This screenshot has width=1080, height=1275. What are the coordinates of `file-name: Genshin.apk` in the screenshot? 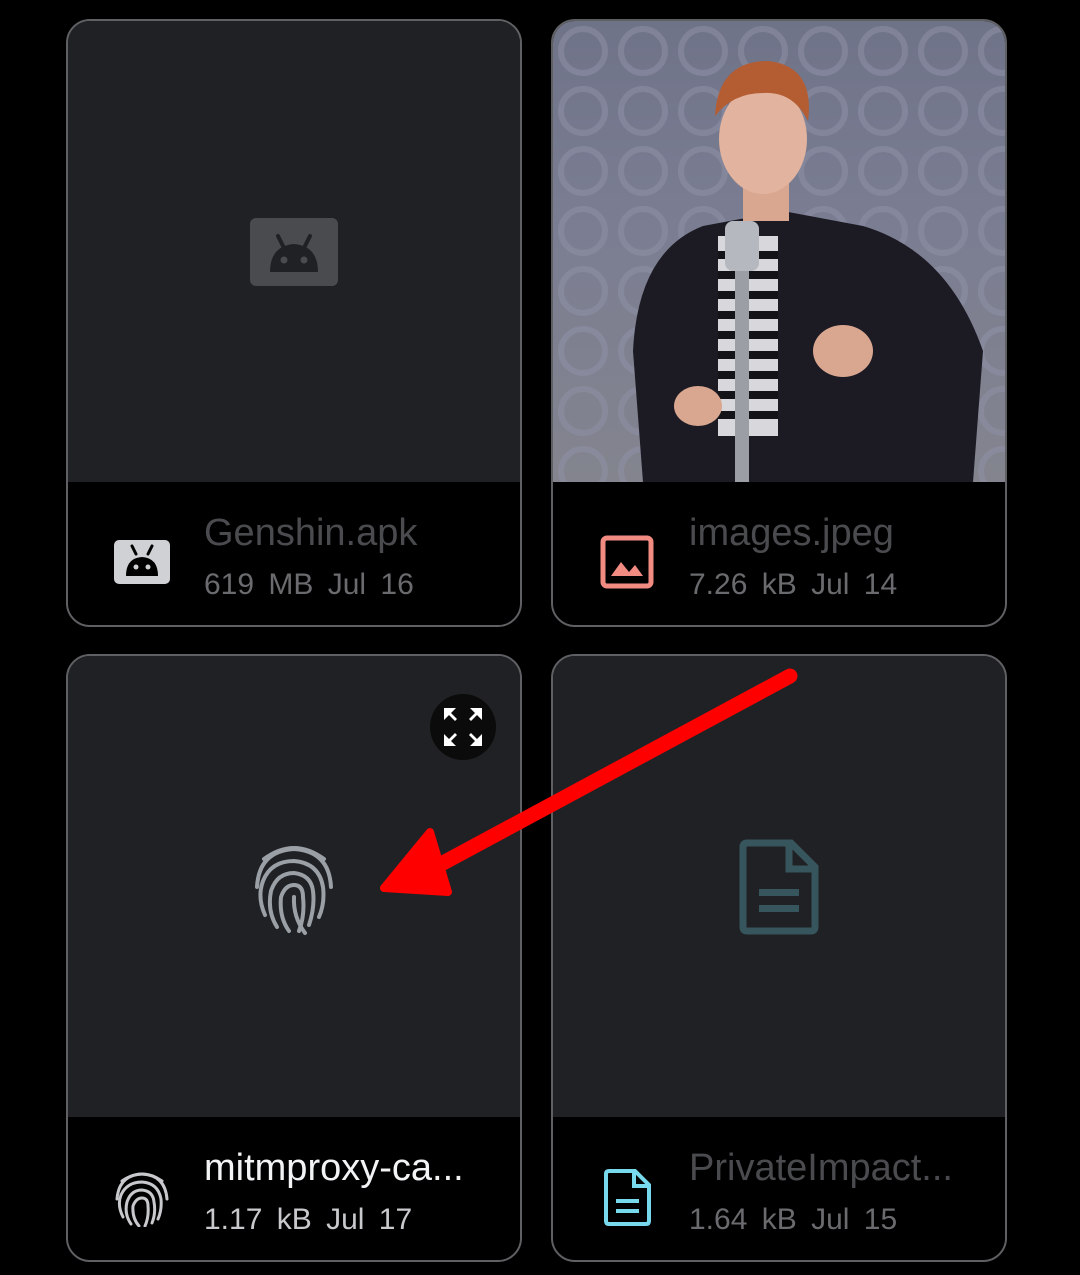 It's located at (311, 533).